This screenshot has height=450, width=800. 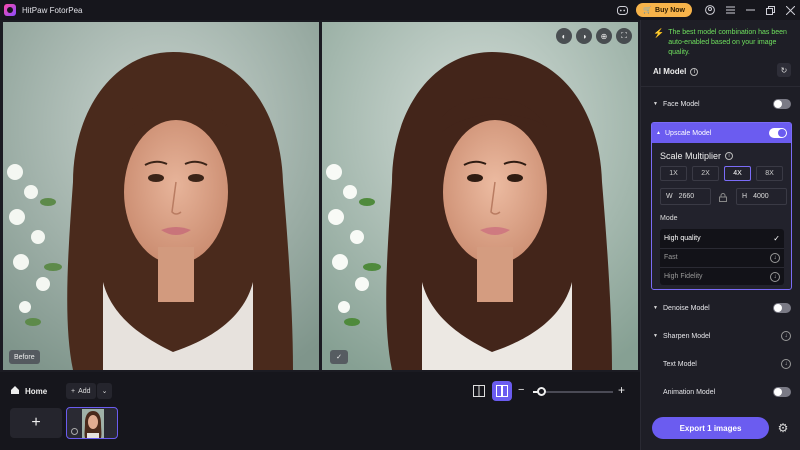 I want to click on mode-item-label: High quality, so click(x=682, y=238).